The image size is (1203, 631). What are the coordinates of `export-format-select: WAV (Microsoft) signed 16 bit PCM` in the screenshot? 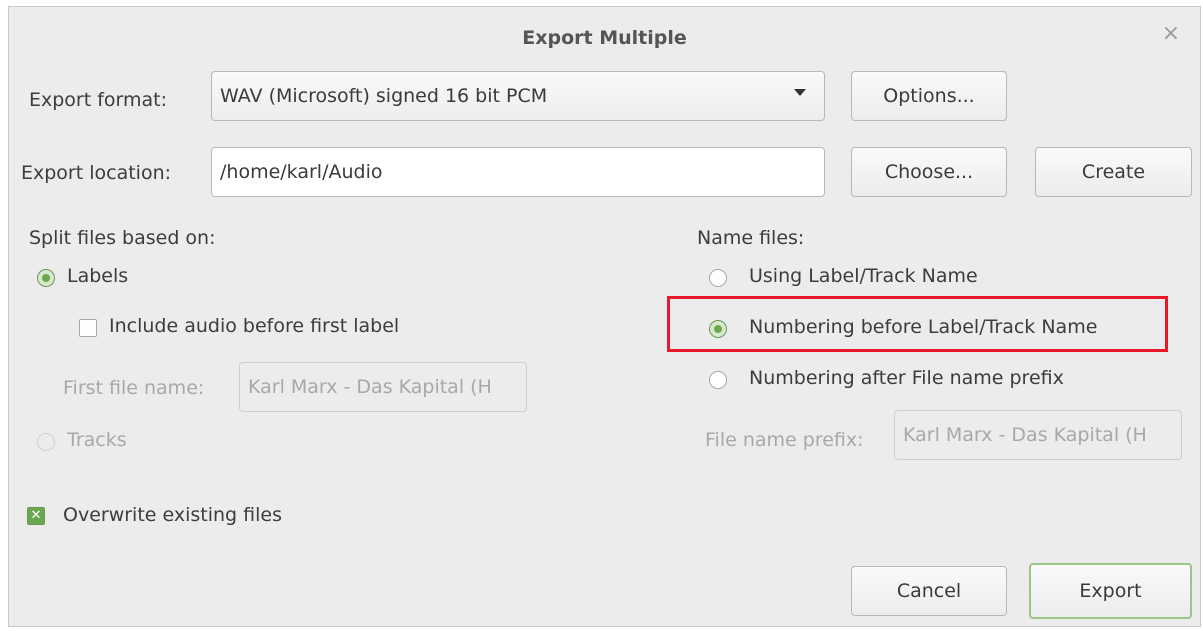 It's located at (518, 96).